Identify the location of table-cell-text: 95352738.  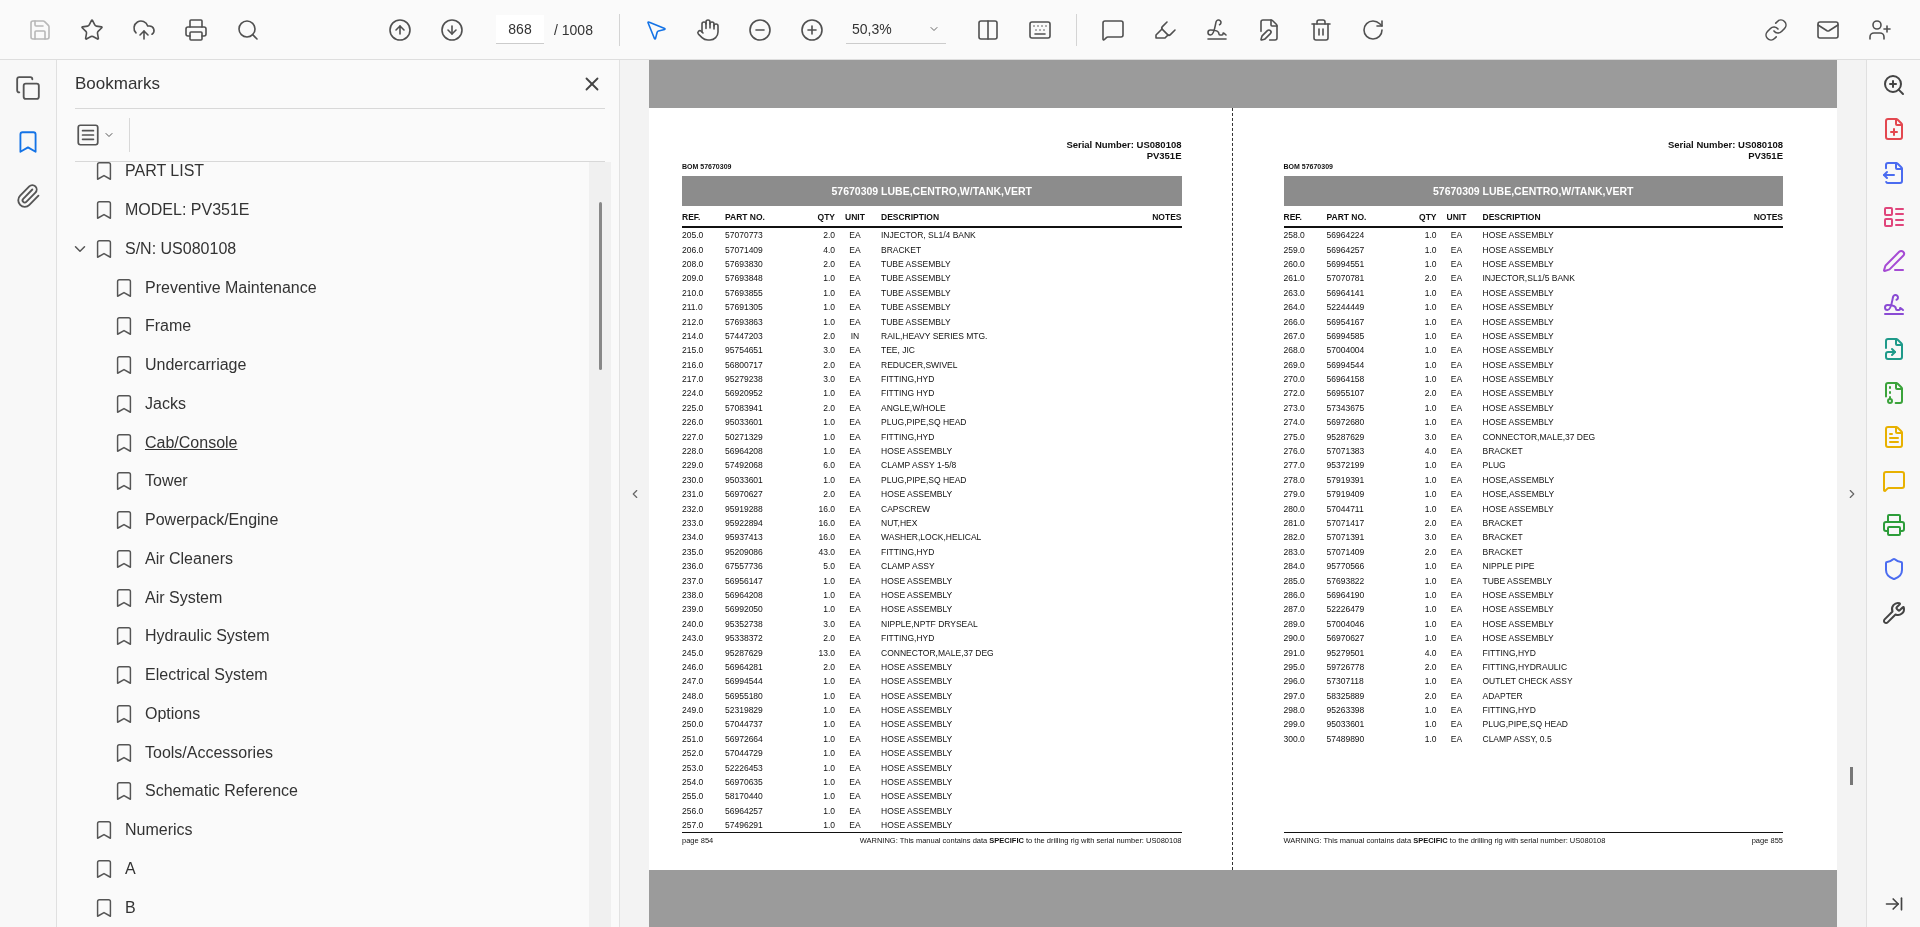
(744, 623).